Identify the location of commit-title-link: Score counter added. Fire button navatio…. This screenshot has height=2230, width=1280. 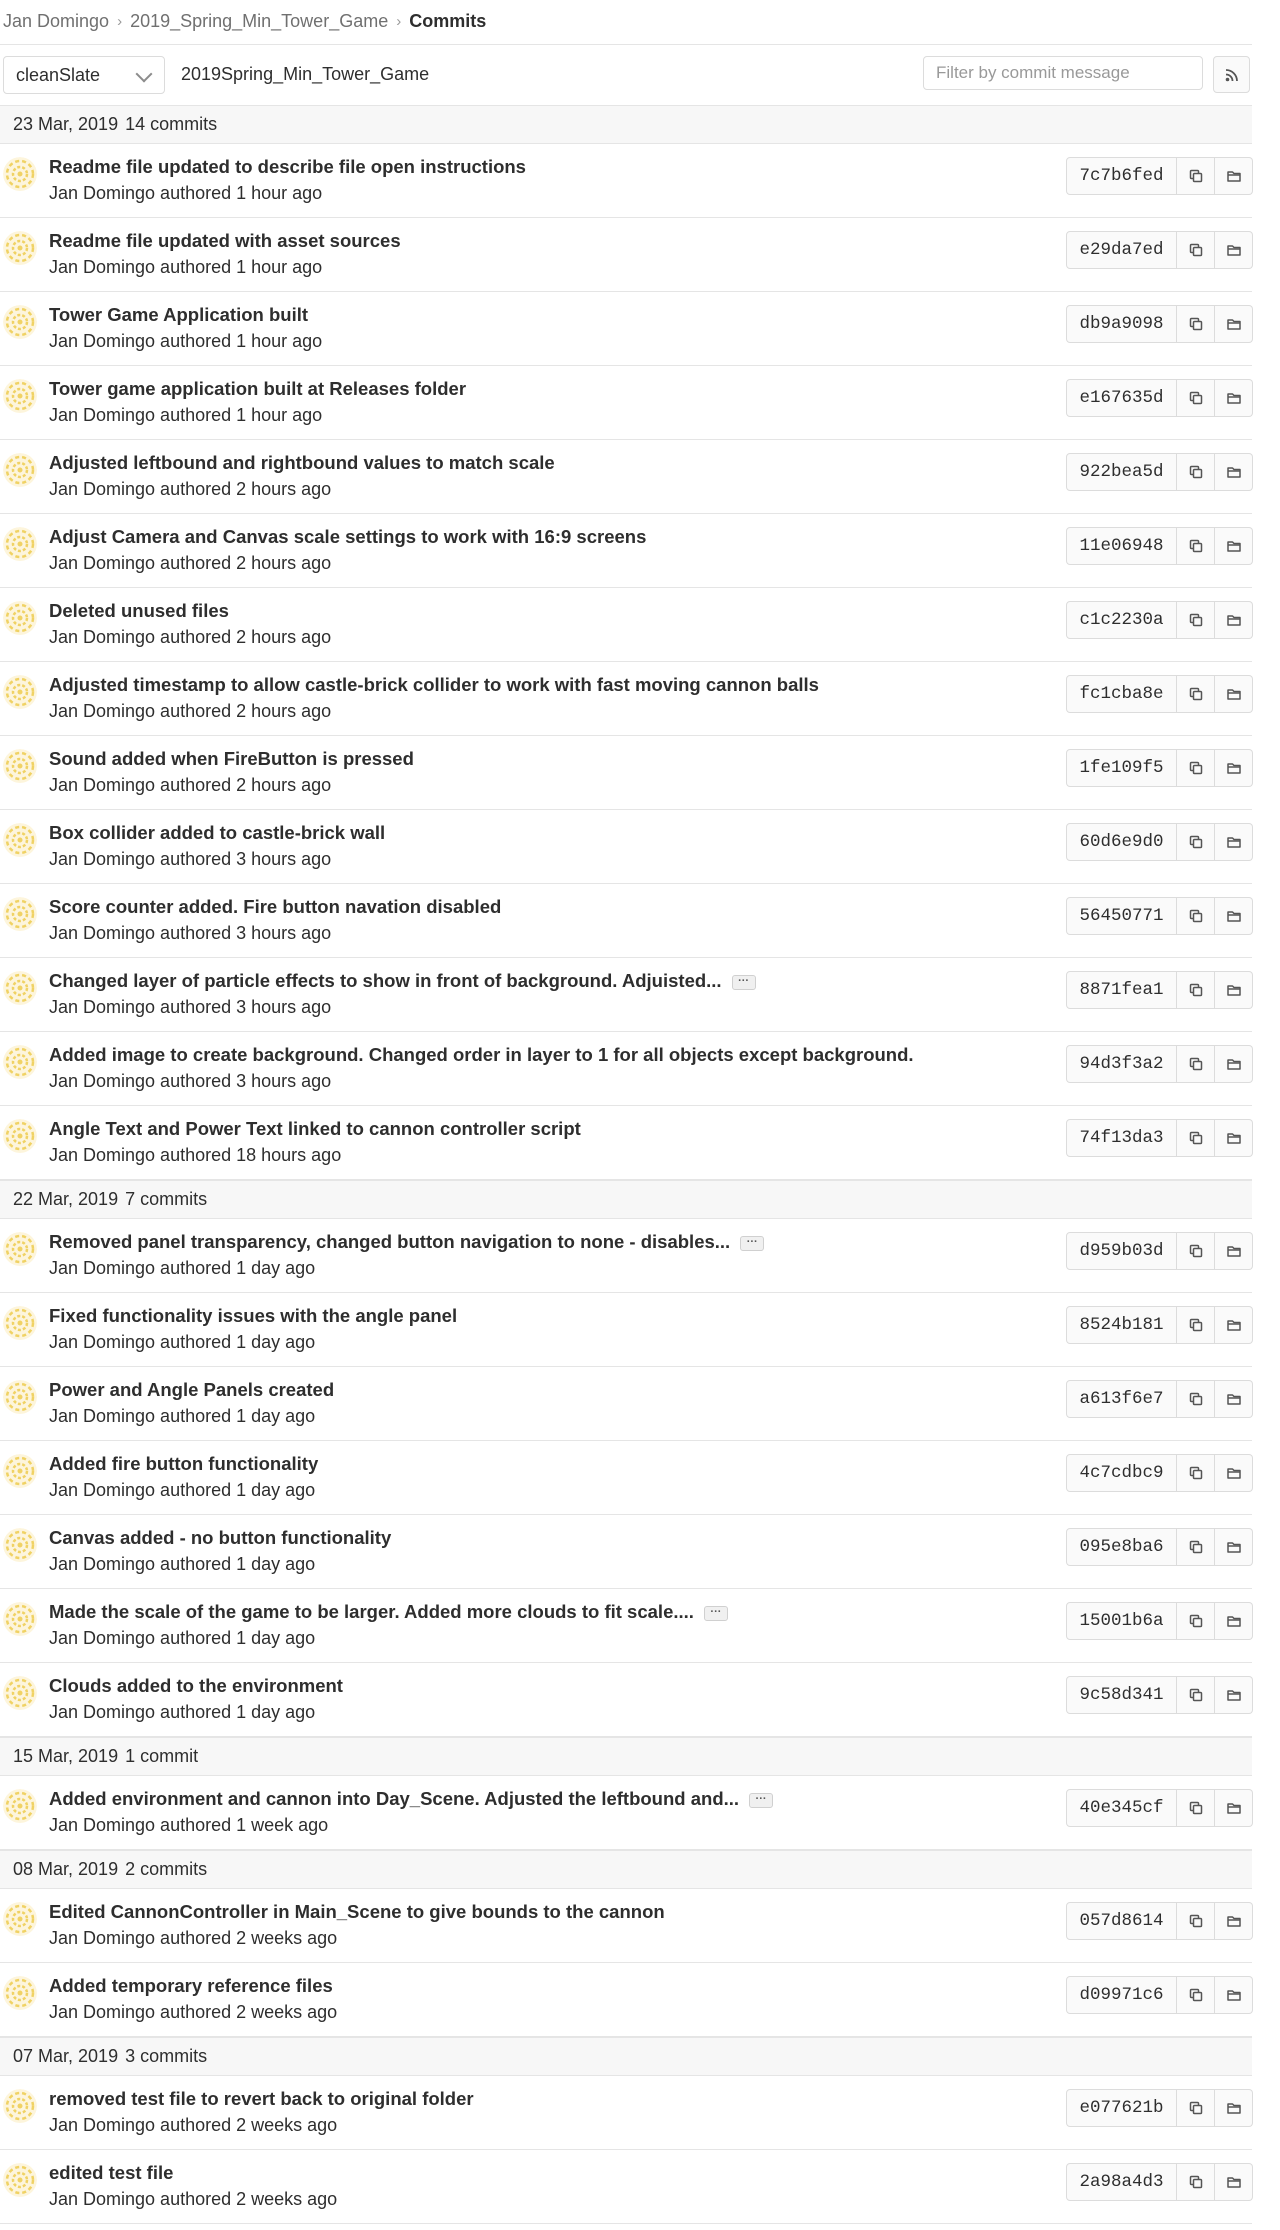
(275, 907).